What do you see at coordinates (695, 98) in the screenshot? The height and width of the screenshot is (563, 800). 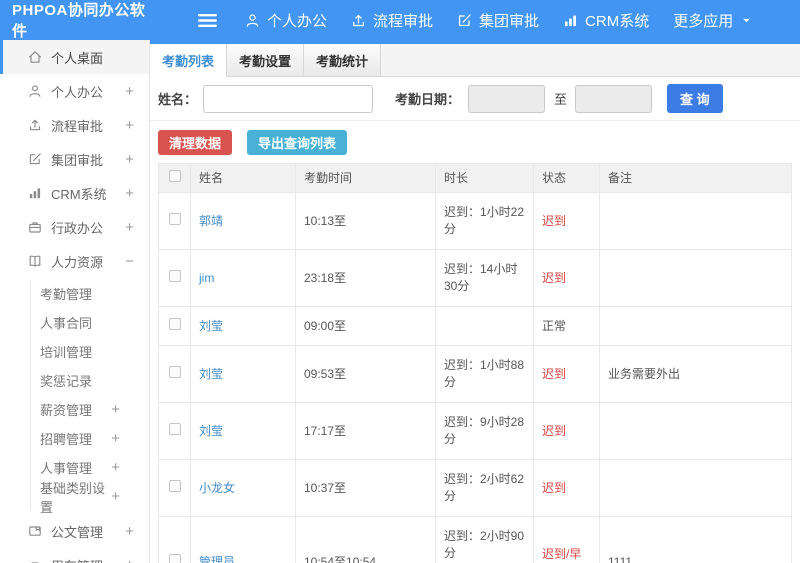 I see `search-button: 查 询` at bounding box center [695, 98].